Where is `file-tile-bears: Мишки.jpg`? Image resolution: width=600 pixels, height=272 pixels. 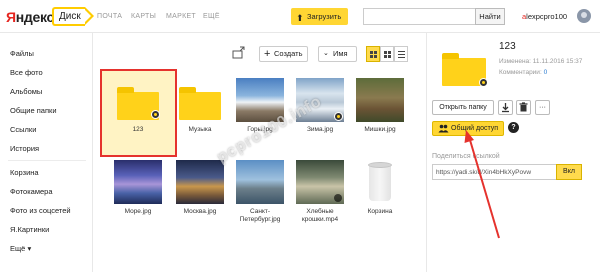 file-tile-bears: Мишки.jpg is located at coordinates (380, 113).